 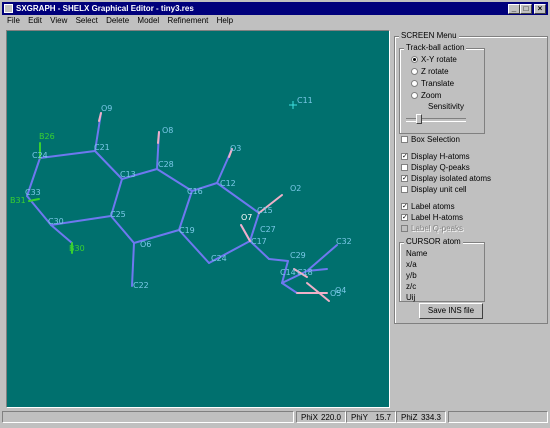 What do you see at coordinates (440, 156) in the screenshot?
I see `checkbox-label: Display H-atoms` at bounding box center [440, 156].